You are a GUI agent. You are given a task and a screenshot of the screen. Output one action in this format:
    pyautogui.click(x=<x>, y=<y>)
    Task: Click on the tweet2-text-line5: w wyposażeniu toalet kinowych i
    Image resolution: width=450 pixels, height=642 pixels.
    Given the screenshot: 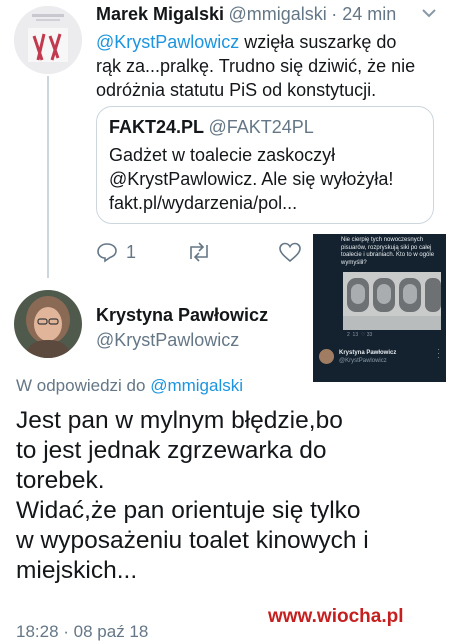 What is the action you would take?
    pyautogui.click(x=192, y=540)
    